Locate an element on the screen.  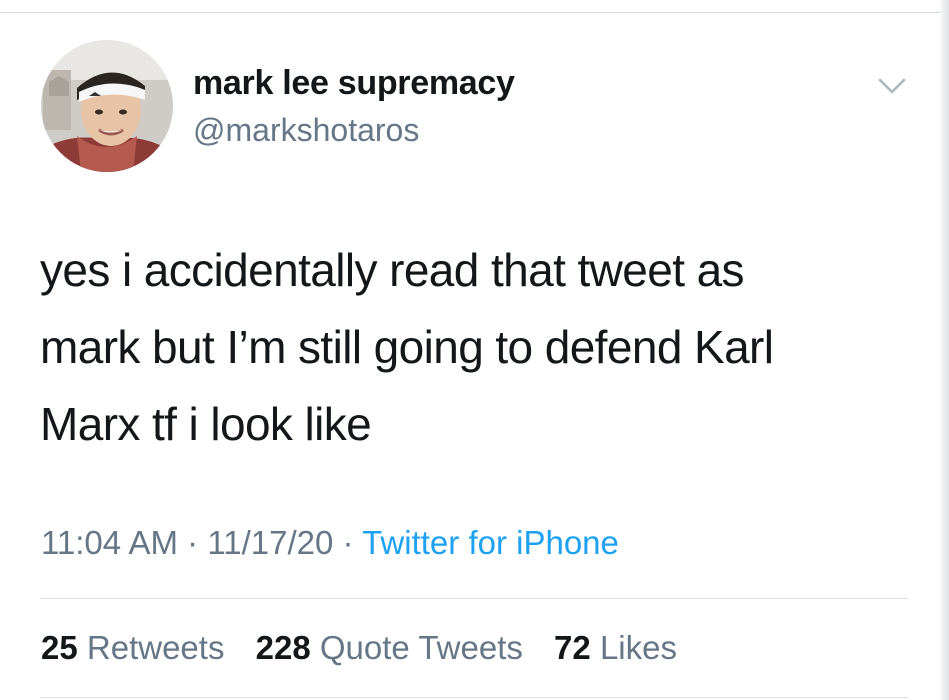
bottom-divider is located at coordinates (474, 697).